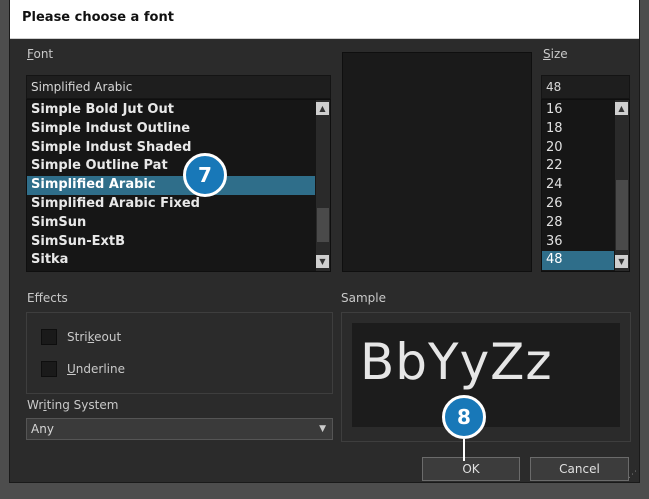 This screenshot has width=649, height=499. Describe the element at coordinates (437, 162) in the screenshot. I see `font-style-list` at that location.